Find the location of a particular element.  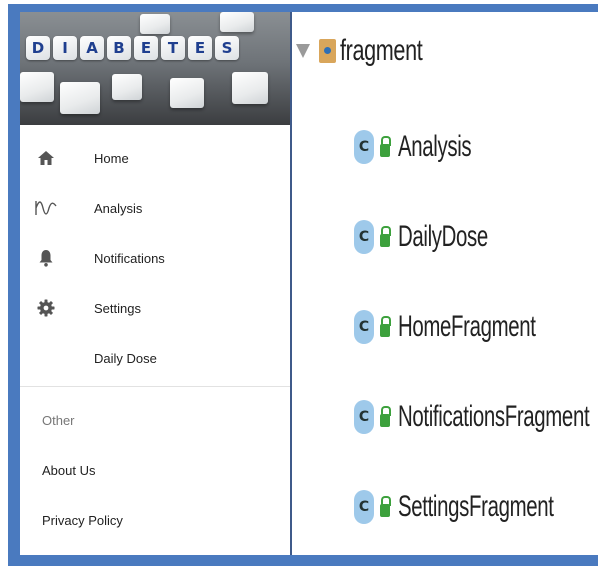

tree-node-notificationsfragment: C NotificationsFragment is located at coordinates (477, 417).